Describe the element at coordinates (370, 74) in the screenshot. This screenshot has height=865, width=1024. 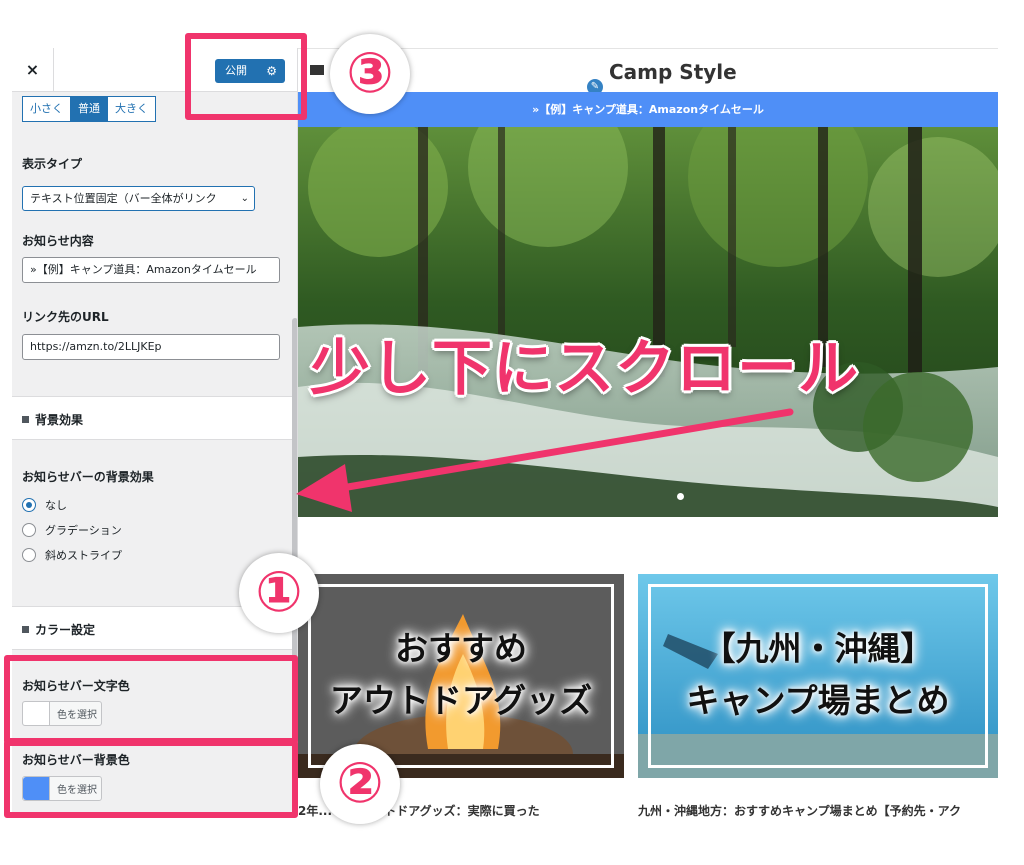
I see `step-3-badge: ③` at that location.